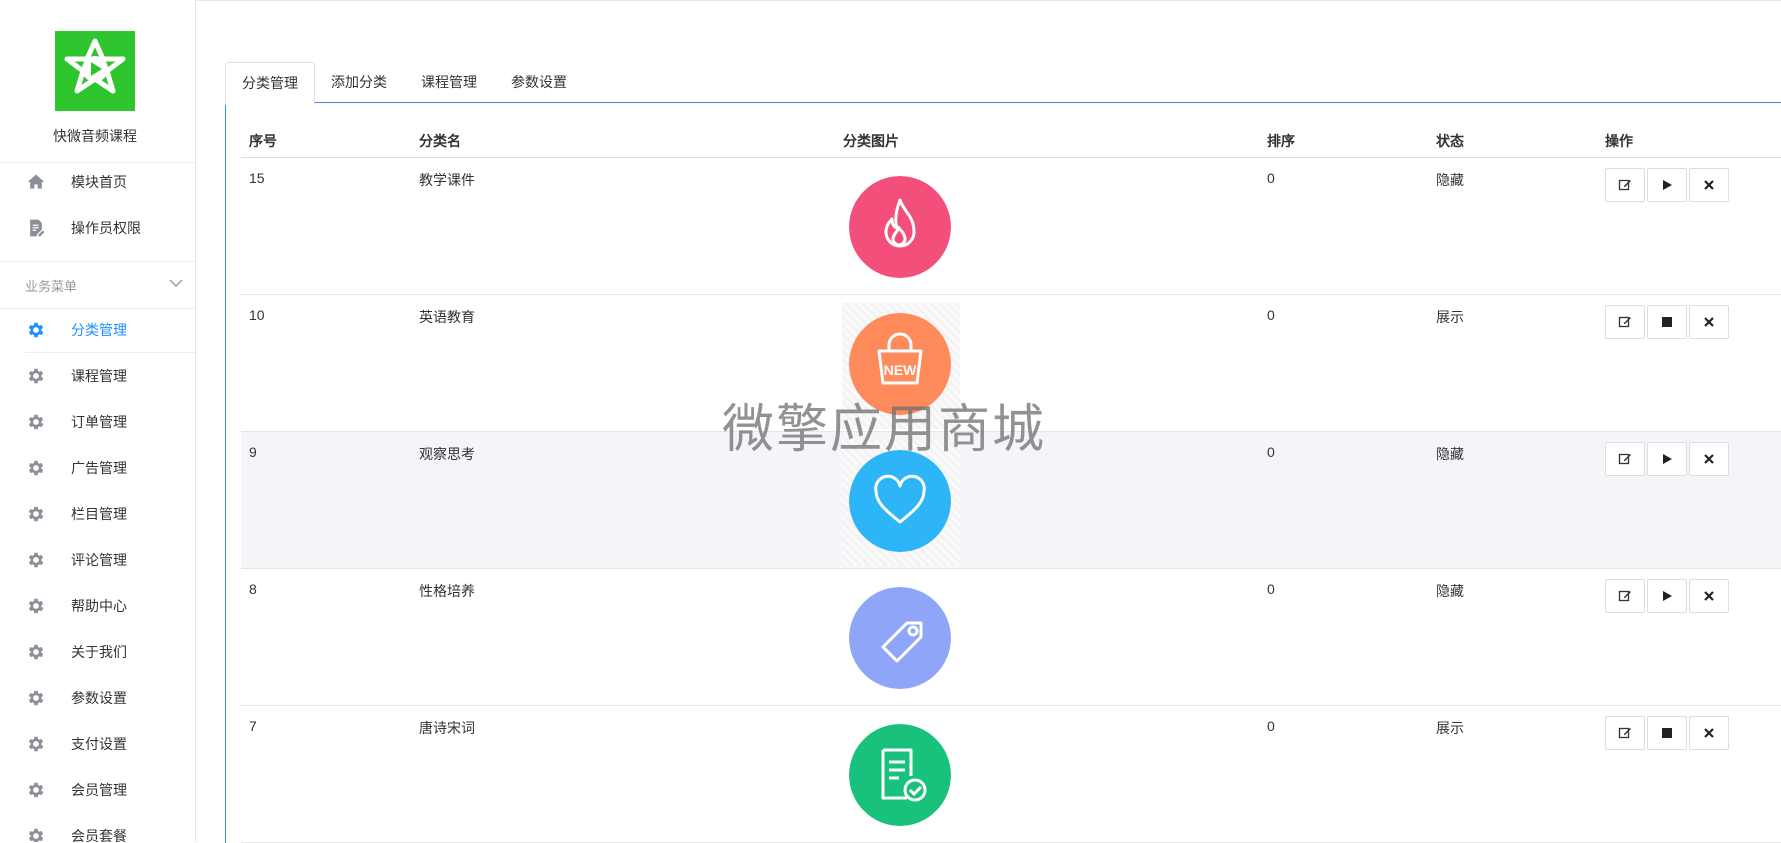  I want to click on table-row: 15 教学课件 0 隐藏, so click(1011, 226).